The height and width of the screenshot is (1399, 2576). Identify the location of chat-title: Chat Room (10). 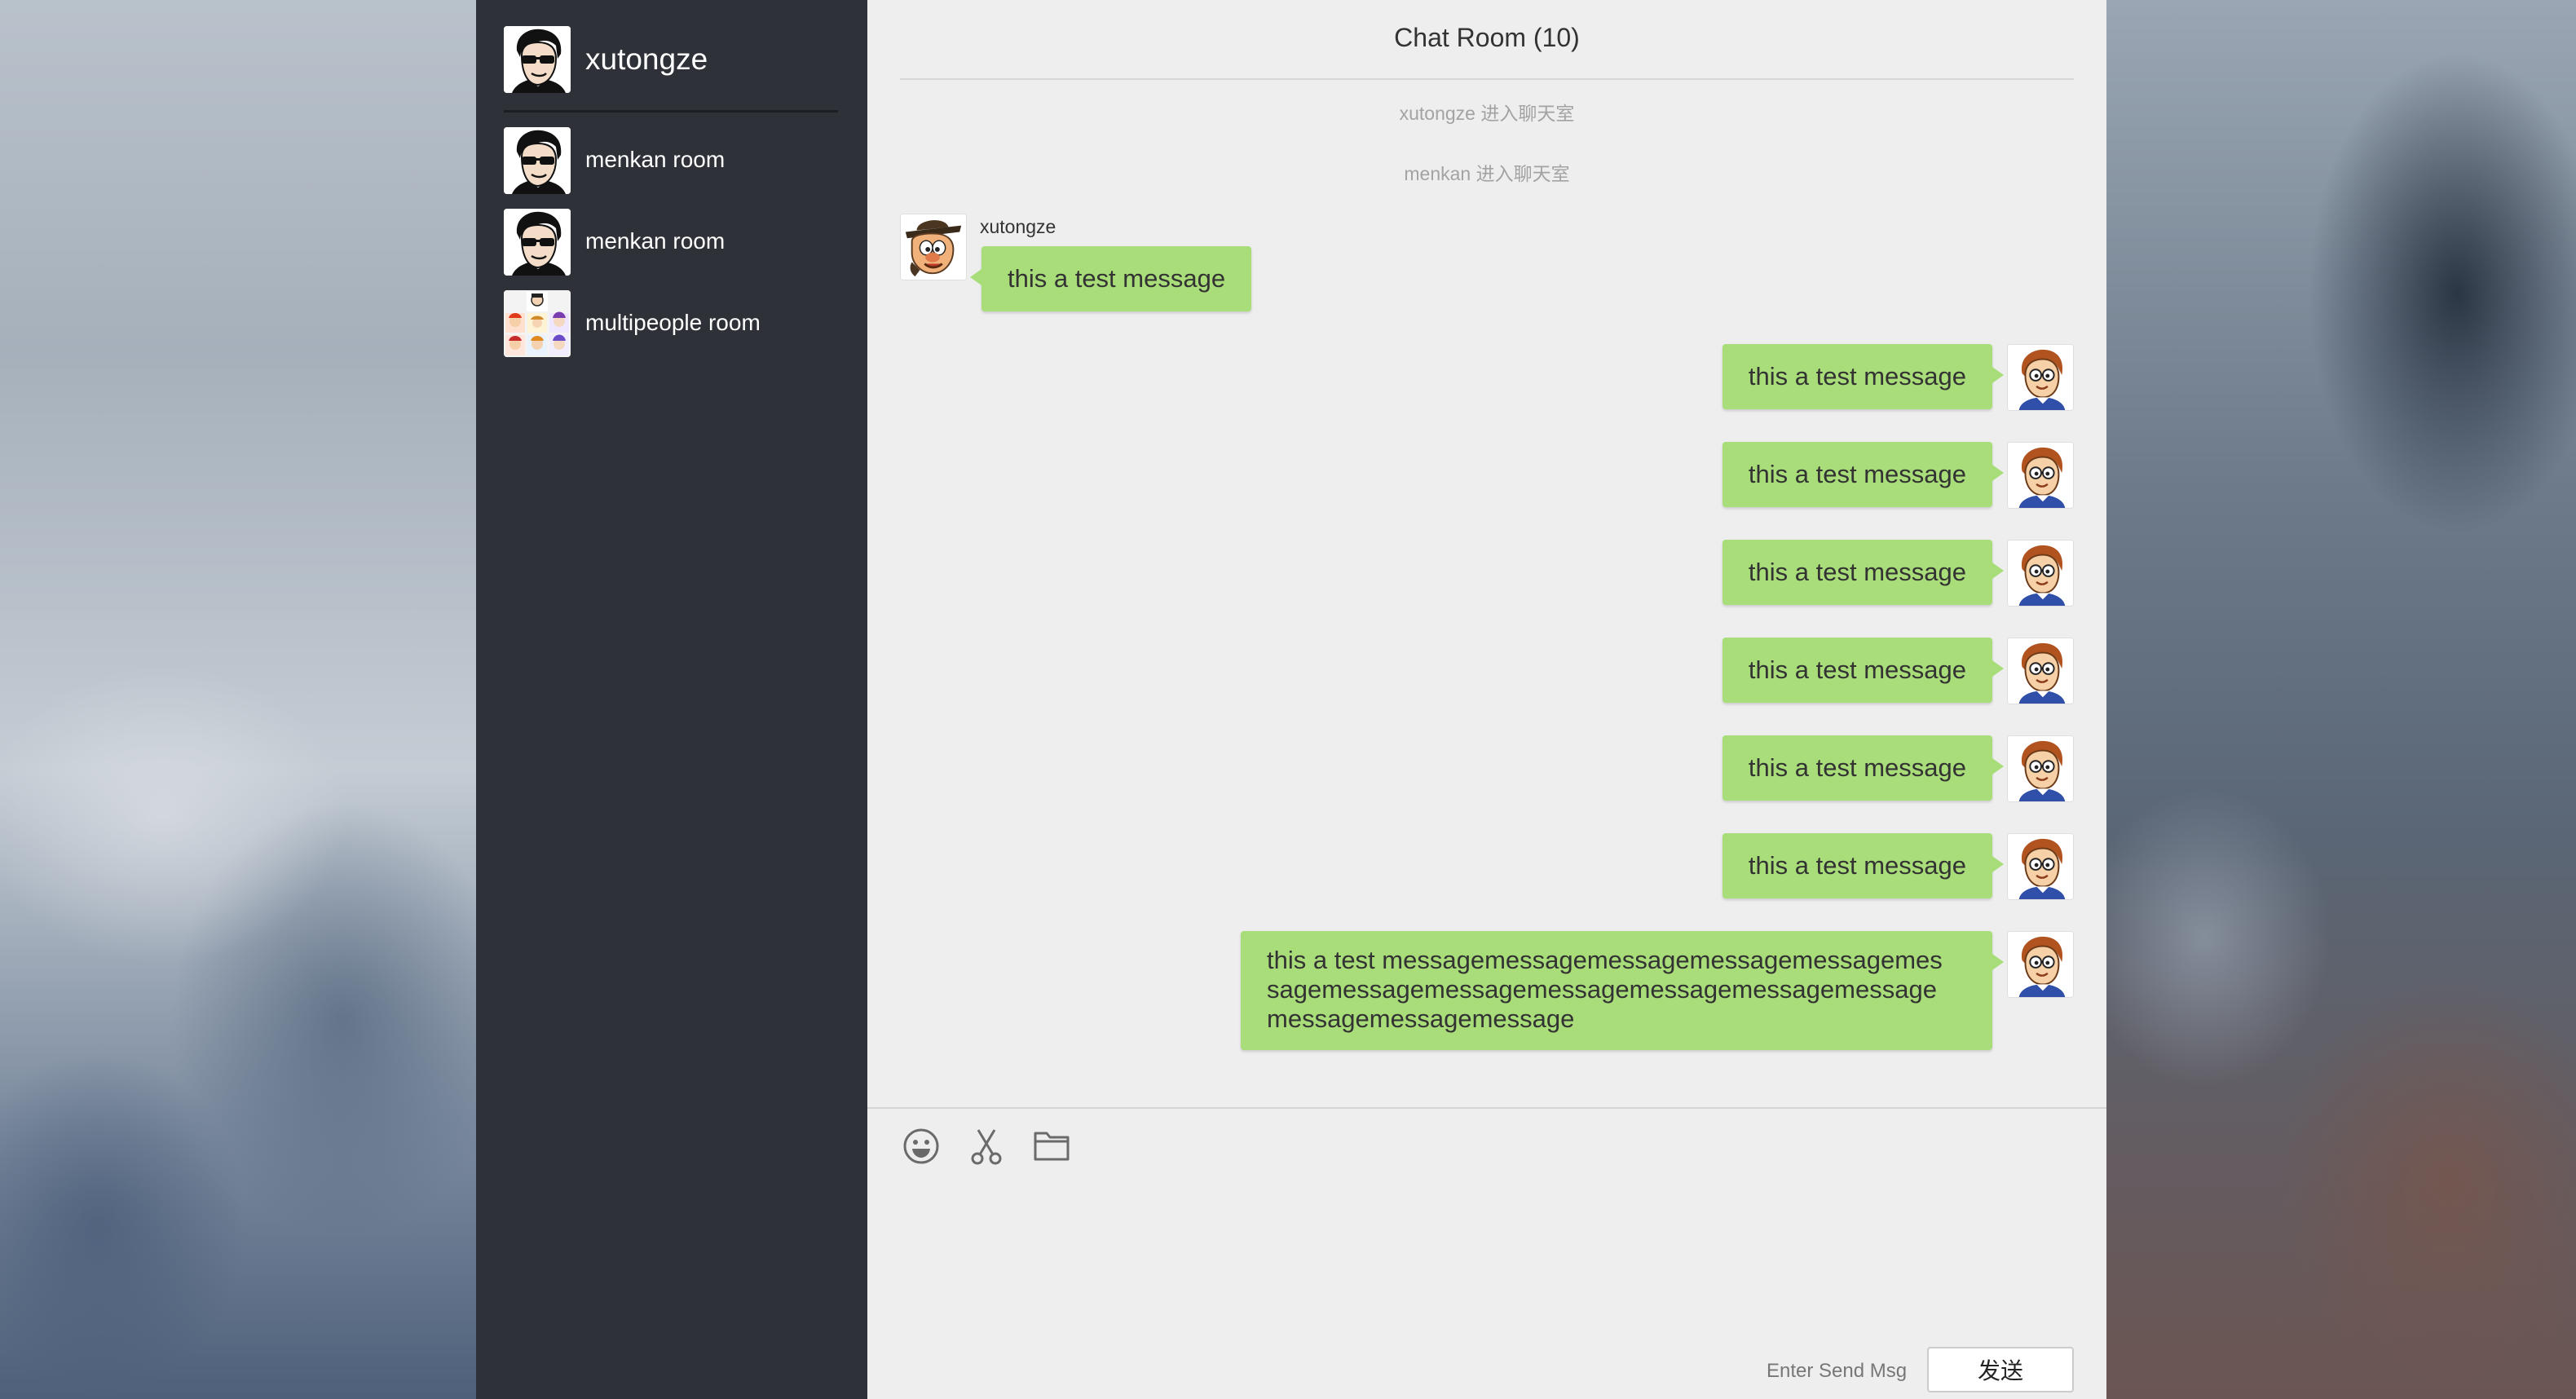
(1487, 37).